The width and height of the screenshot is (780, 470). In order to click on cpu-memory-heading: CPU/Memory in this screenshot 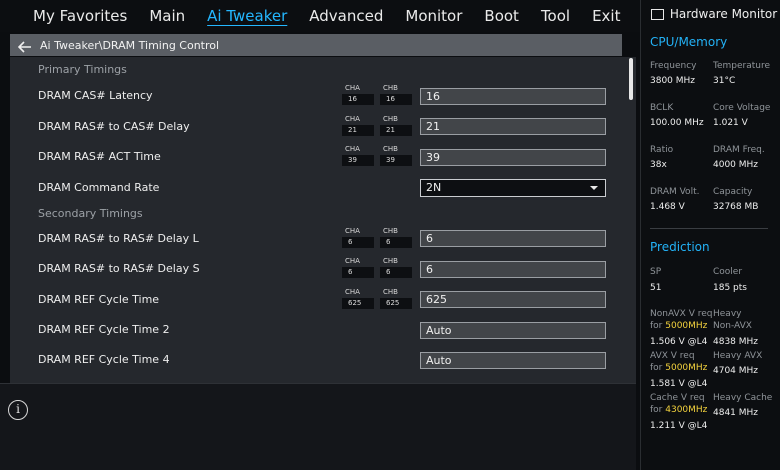, I will do `click(689, 42)`.